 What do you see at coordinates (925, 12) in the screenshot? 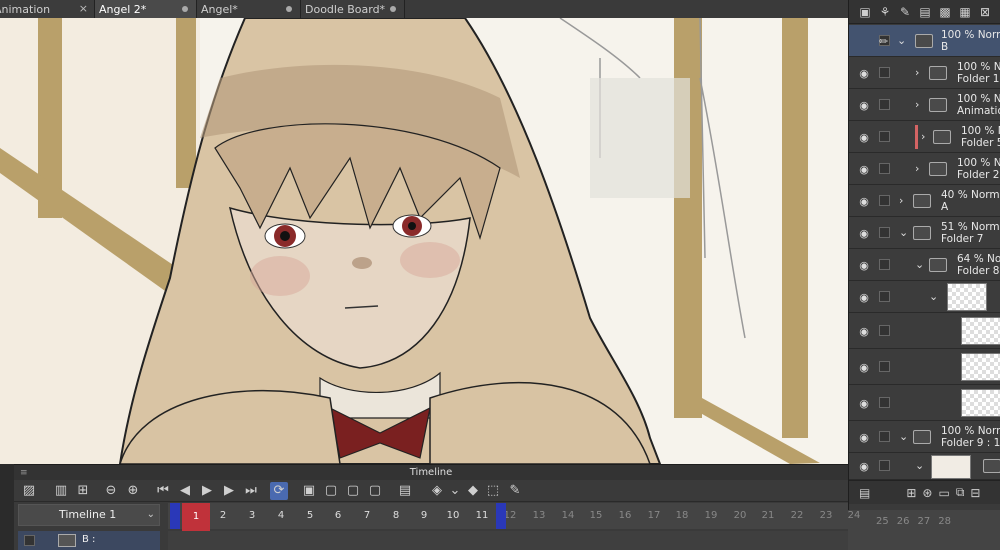
I see `lock-icon: ▤` at bounding box center [925, 12].